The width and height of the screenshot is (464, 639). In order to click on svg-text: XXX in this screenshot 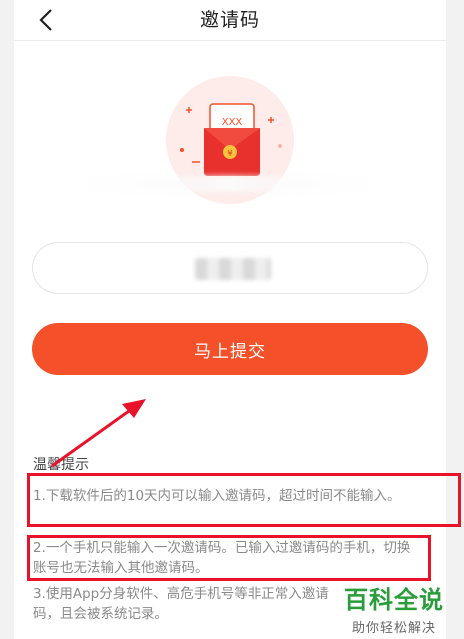, I will do `click(232, 122)`.